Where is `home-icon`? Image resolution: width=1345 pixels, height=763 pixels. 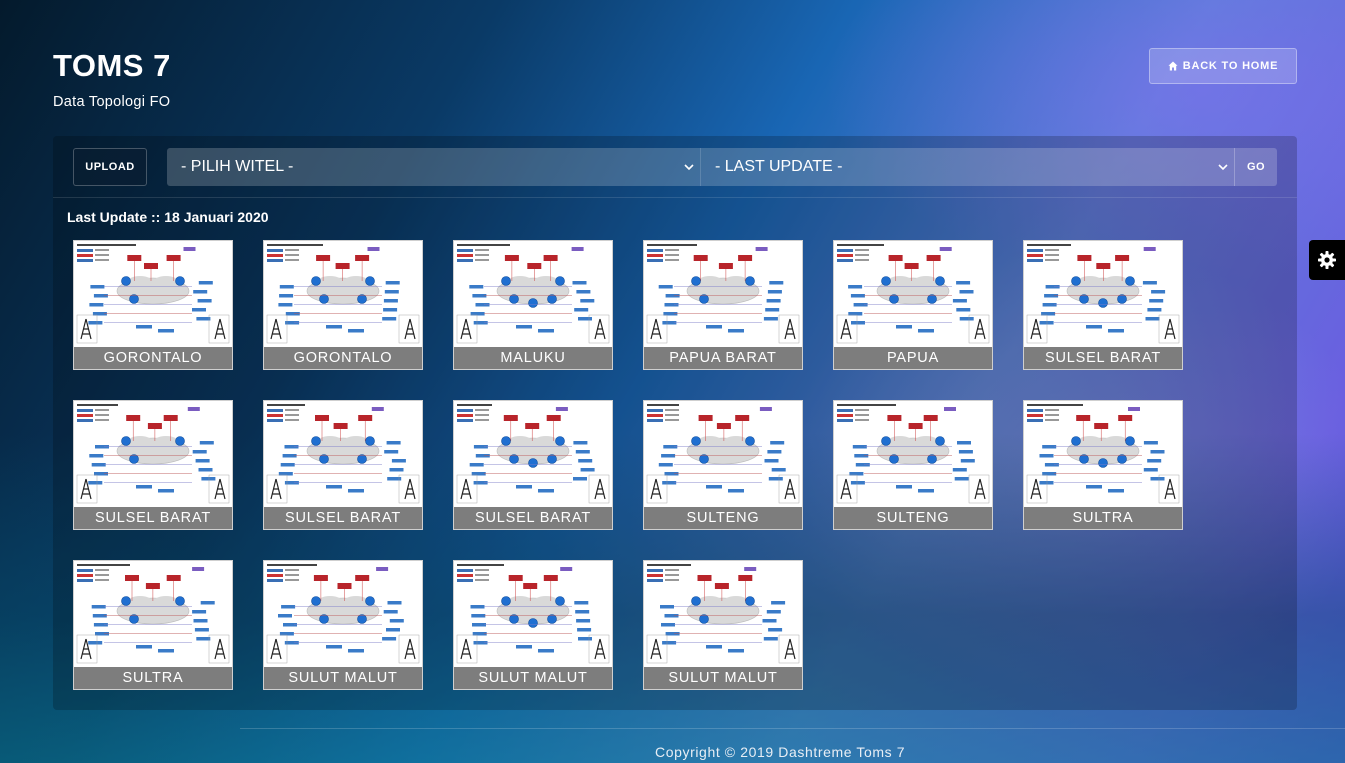 home-icon is located at coordinates (1173, 66).